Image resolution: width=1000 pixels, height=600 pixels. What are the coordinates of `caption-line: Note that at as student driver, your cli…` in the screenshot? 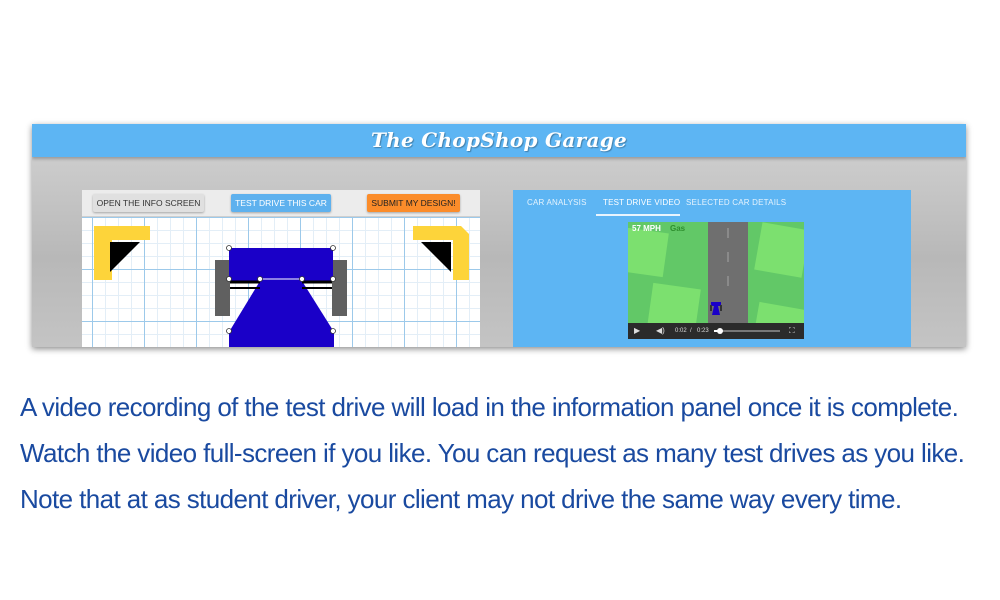 It's located at (461, 499).